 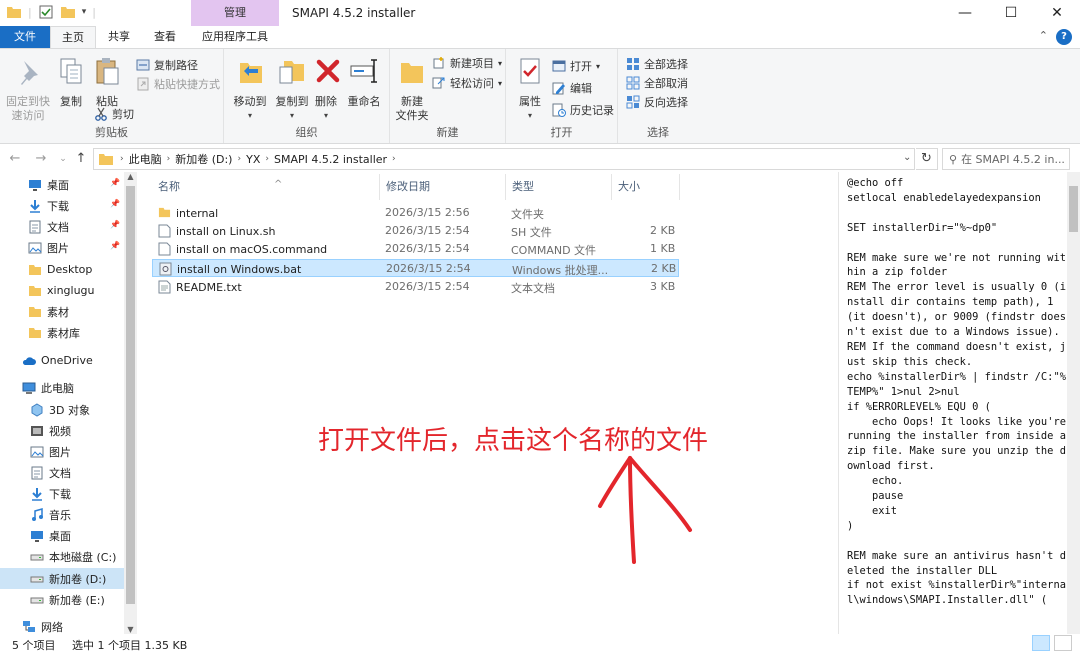 What do you see at coordinates (467, 63) in the screenshot?
I see `new-item-button: 新建项目 ▾` at bounding box center [467, 63].